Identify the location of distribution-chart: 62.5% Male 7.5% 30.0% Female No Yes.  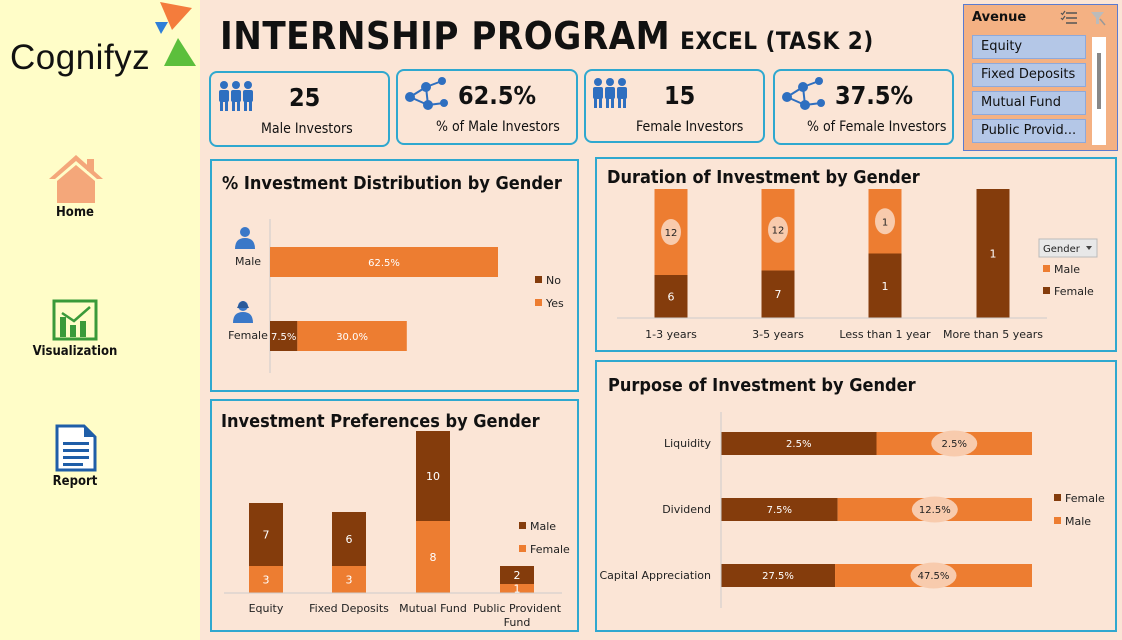
(396, 296).